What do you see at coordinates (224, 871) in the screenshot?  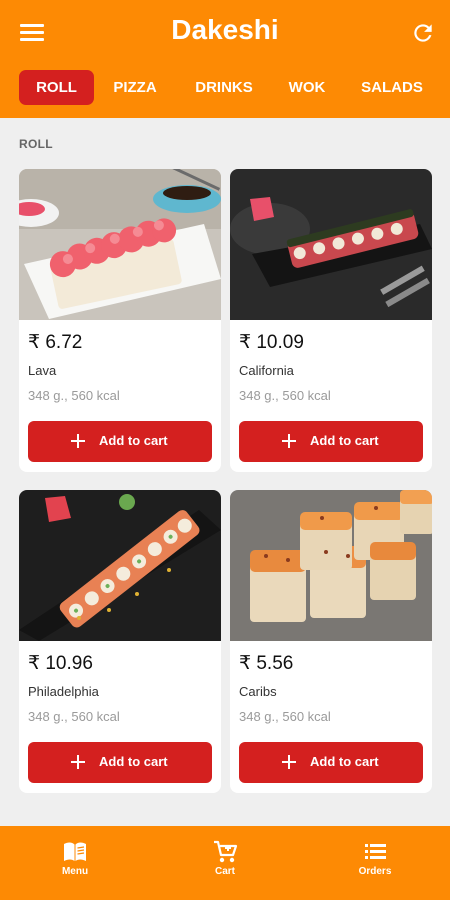 I see `nav-cart-label: Cart` at bounding box center [224, 871].